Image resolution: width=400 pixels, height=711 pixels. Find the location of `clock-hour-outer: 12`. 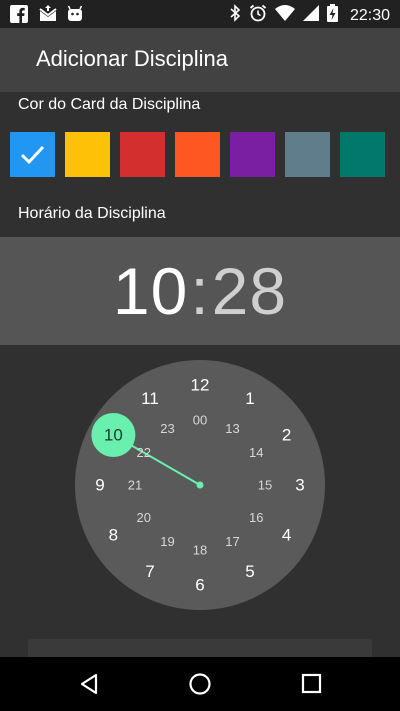

clock-hour-outer: 12 is located at coordinates (200, 385).